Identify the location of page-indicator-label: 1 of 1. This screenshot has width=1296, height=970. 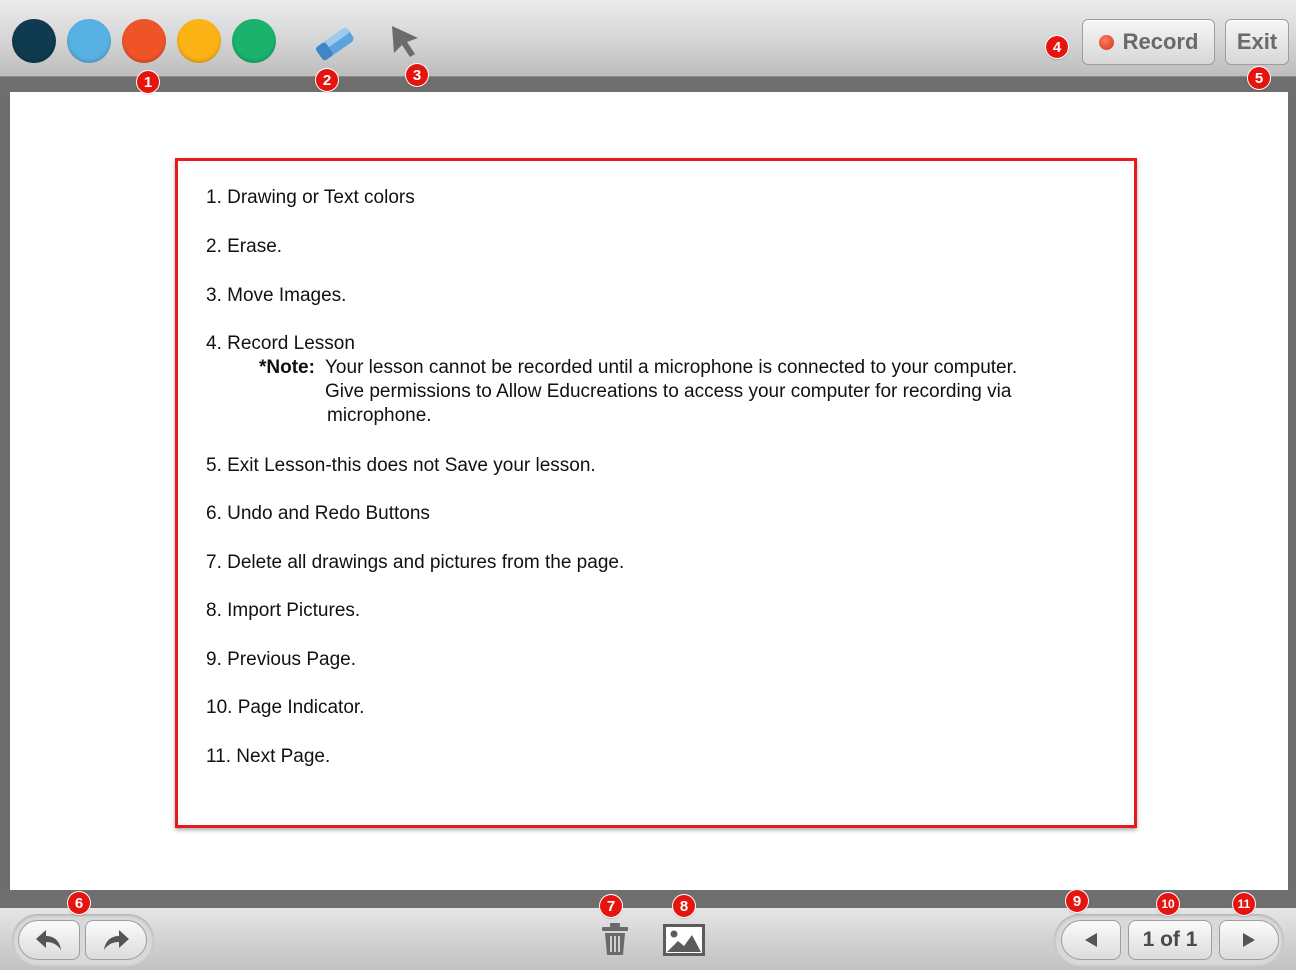
(1170, 939).